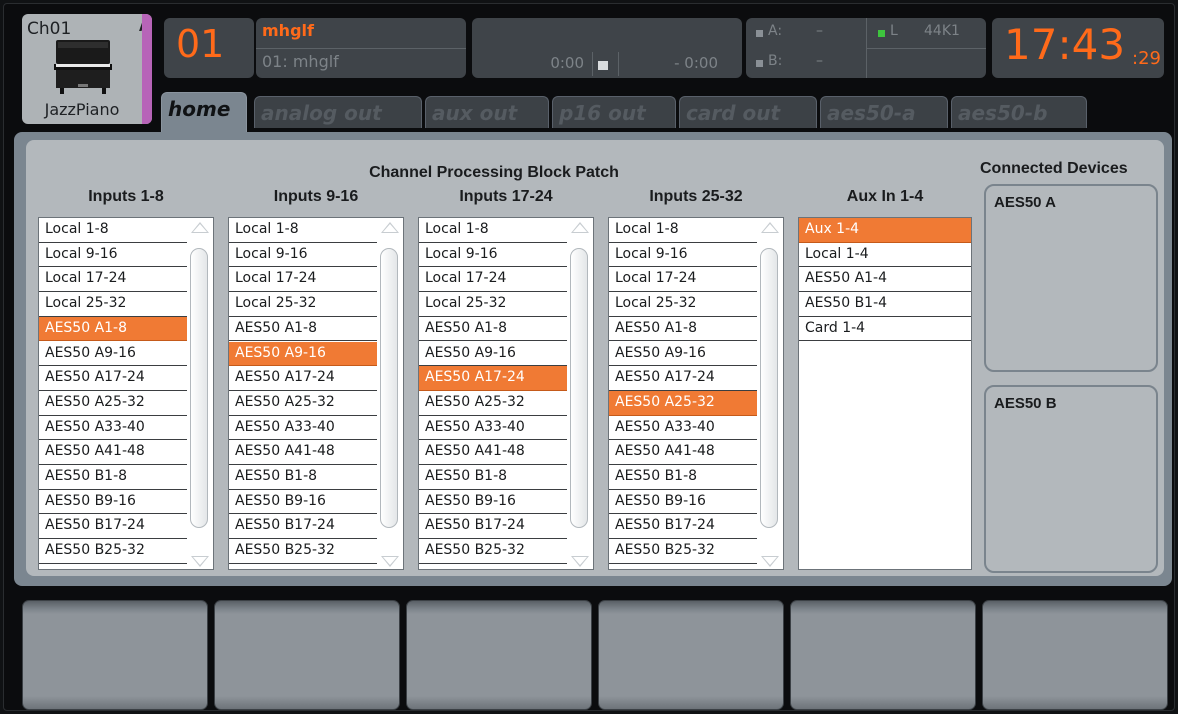 This screenshot has width=1178, height=714. I want to click on device-slot-aes50-a: AES50 A, so click(1071, 278).